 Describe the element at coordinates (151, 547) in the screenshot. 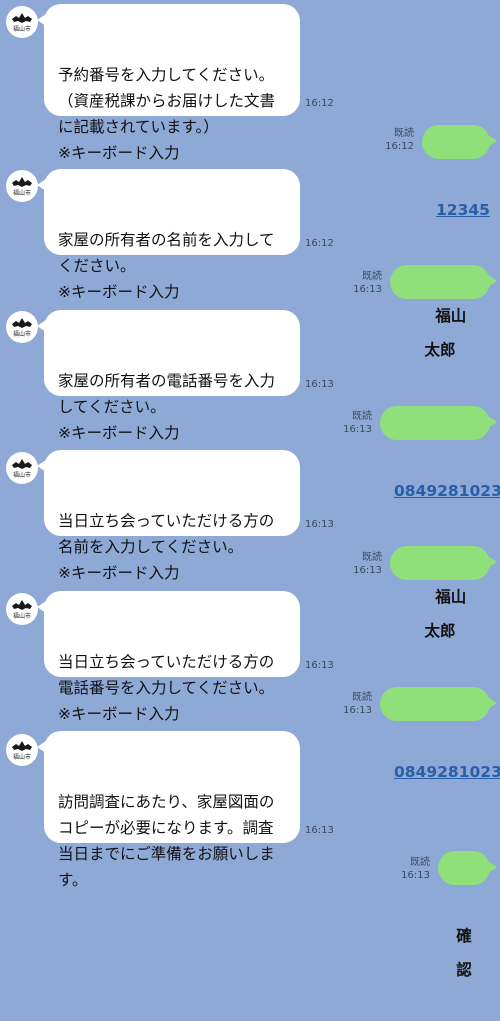

I see `message-line: 名前を入力してください。` at that location.